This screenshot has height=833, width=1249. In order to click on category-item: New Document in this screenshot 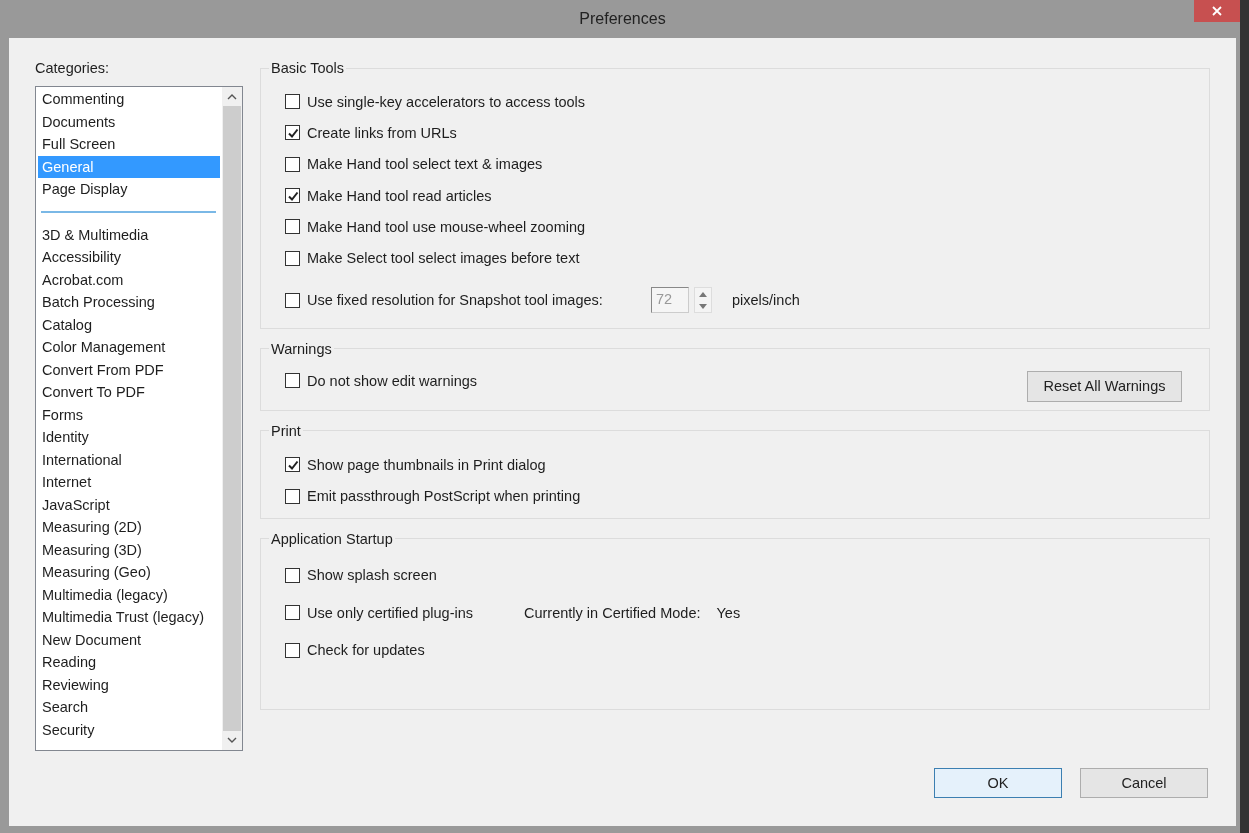, I will do `click(129, 639)`.